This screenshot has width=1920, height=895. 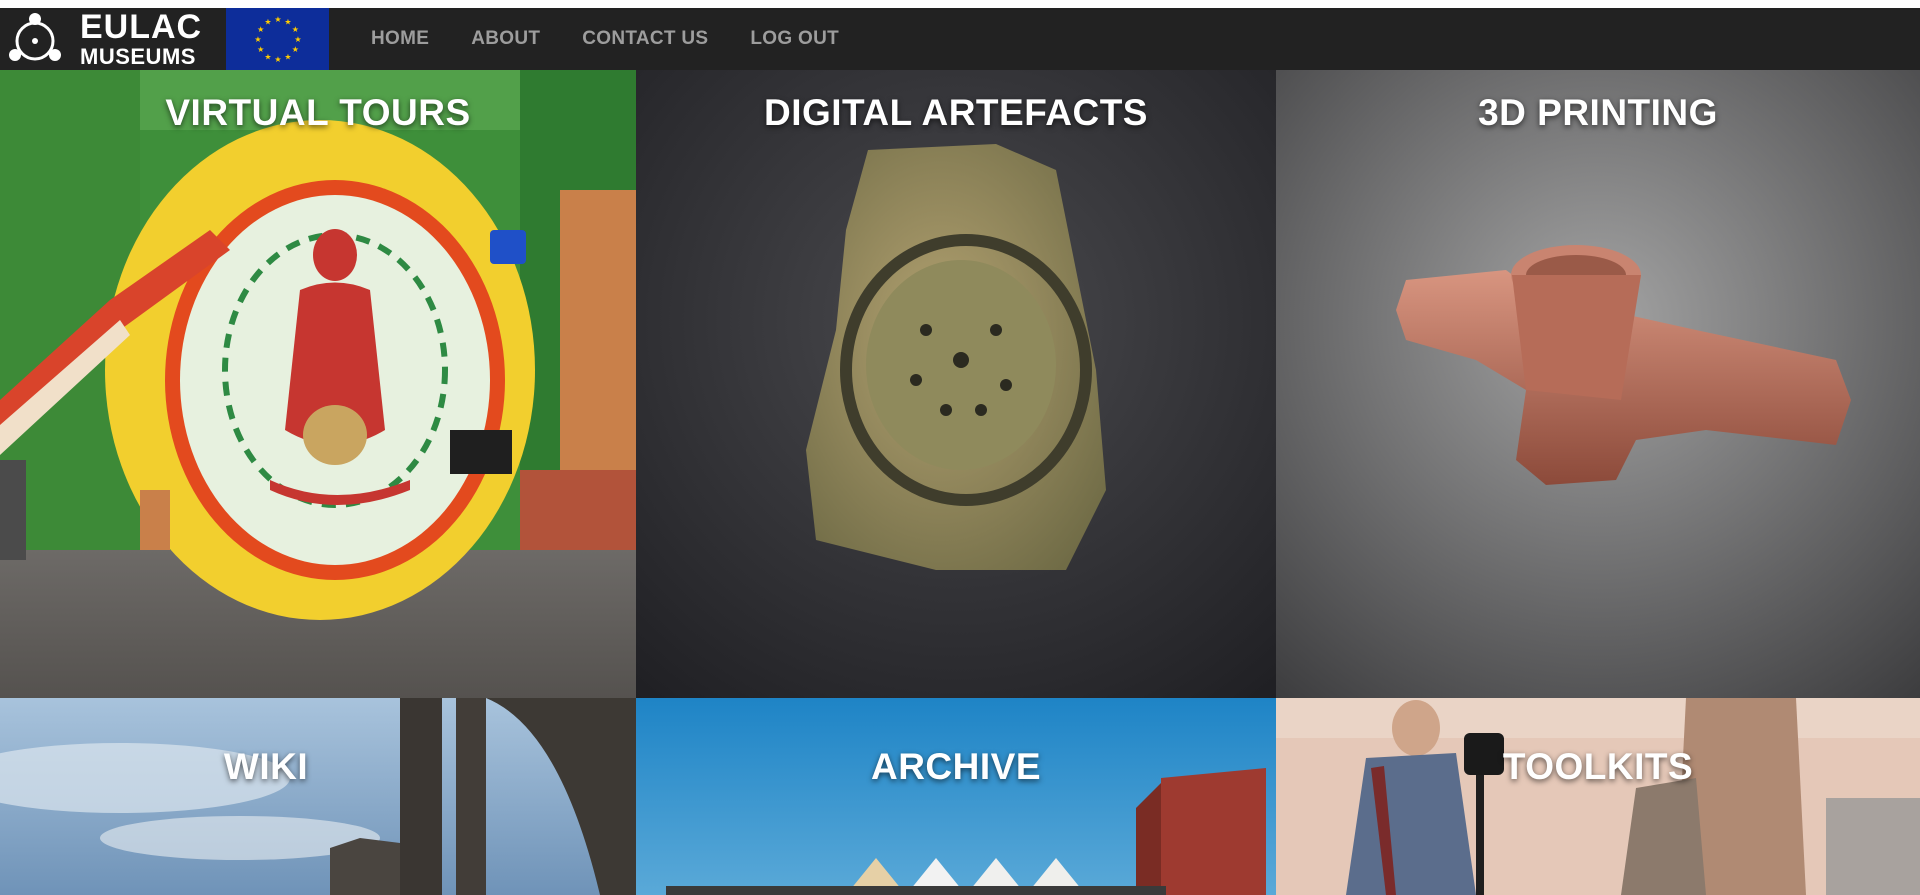 What do you see at coordinates (400, 39) in the screenshot?
I see `nav-home-link: HOME` at bounding box center [400, 39].